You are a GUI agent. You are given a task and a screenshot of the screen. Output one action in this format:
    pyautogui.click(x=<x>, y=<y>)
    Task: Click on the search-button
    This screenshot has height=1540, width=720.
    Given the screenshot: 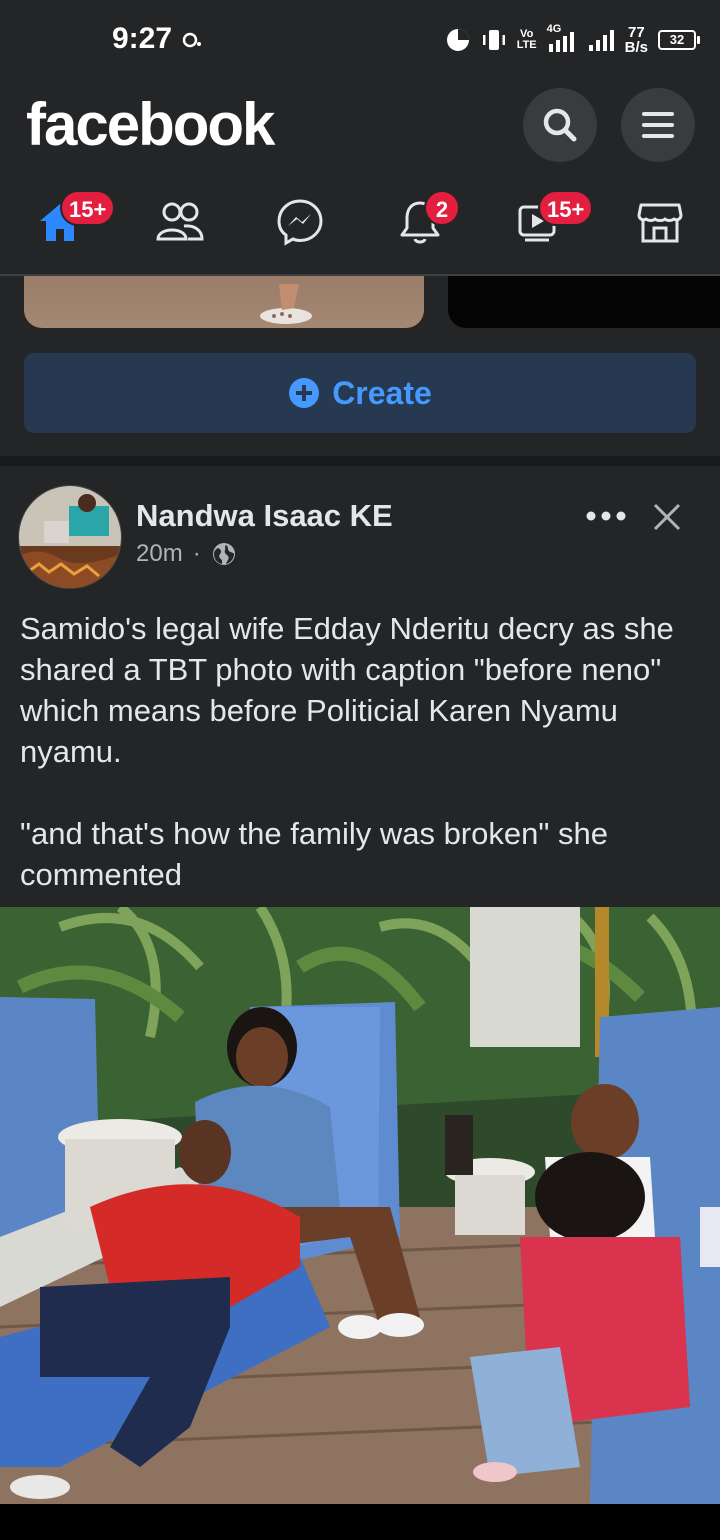 What is the action you would take?
    pyautogui.click(x=560, y=125)
    